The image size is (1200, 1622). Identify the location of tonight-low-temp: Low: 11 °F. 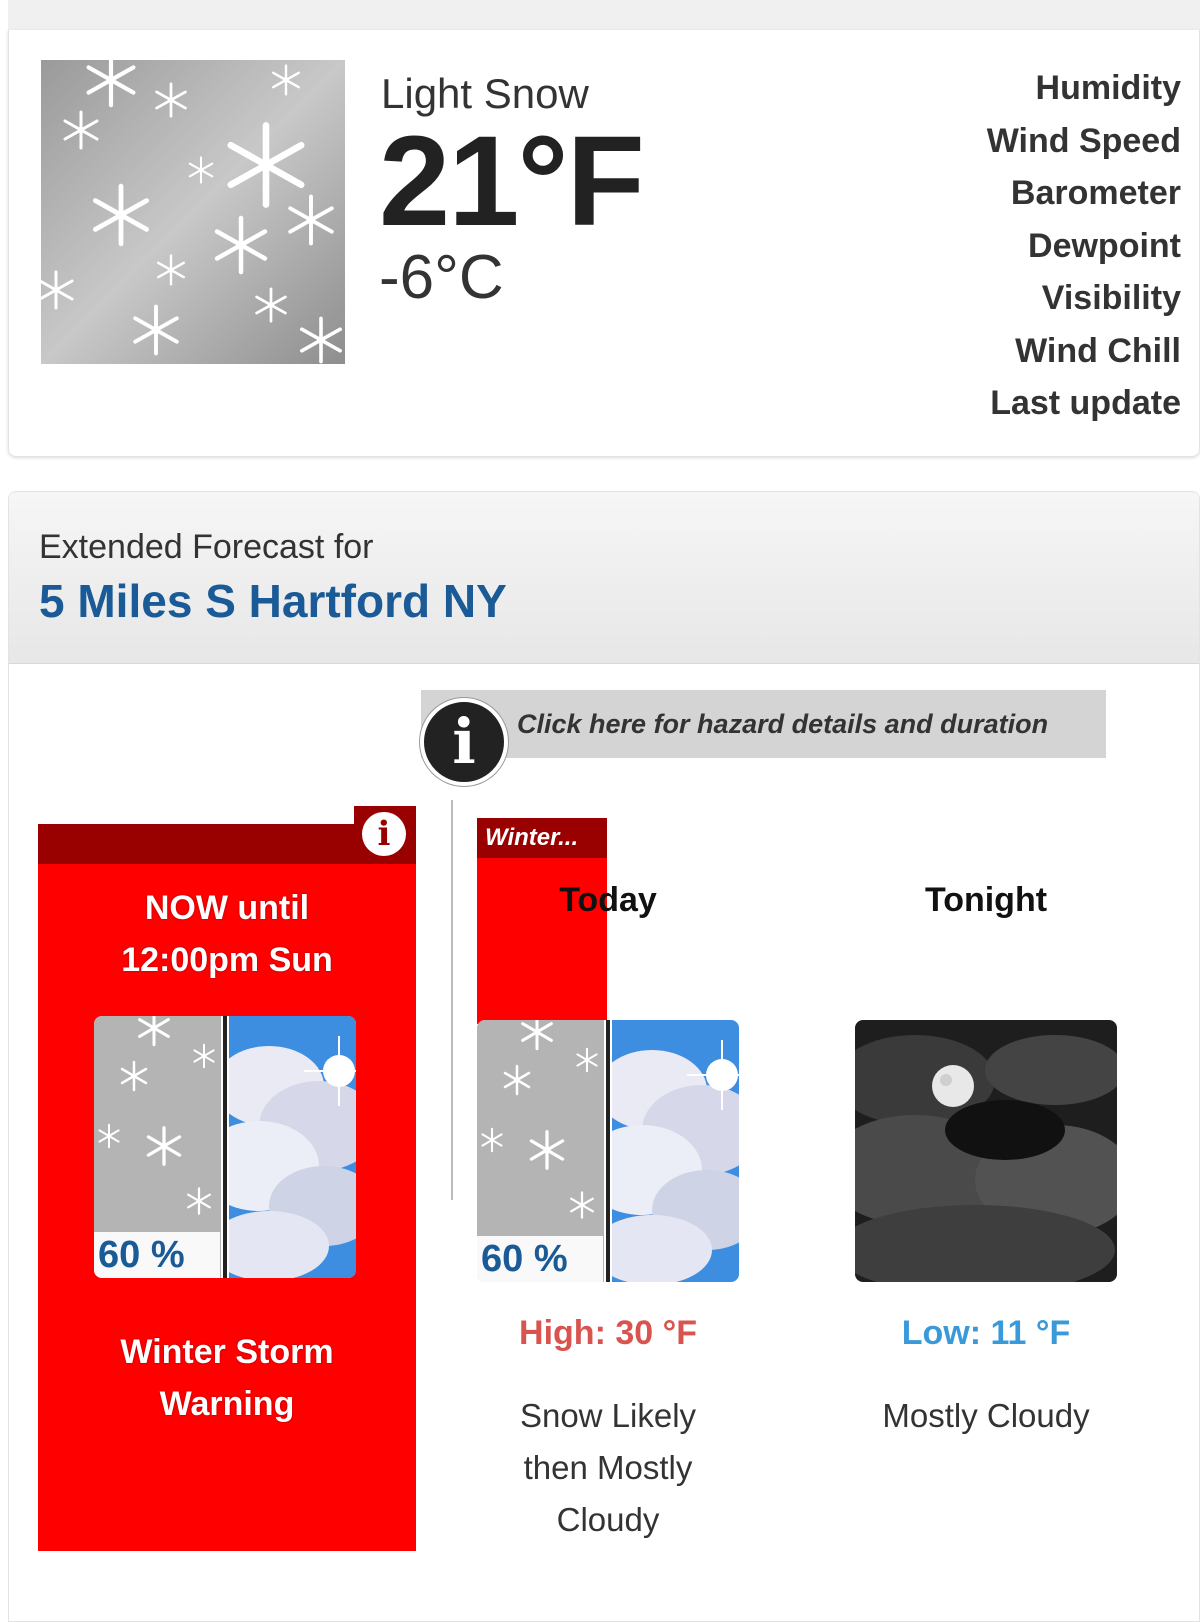
(986, 1333).